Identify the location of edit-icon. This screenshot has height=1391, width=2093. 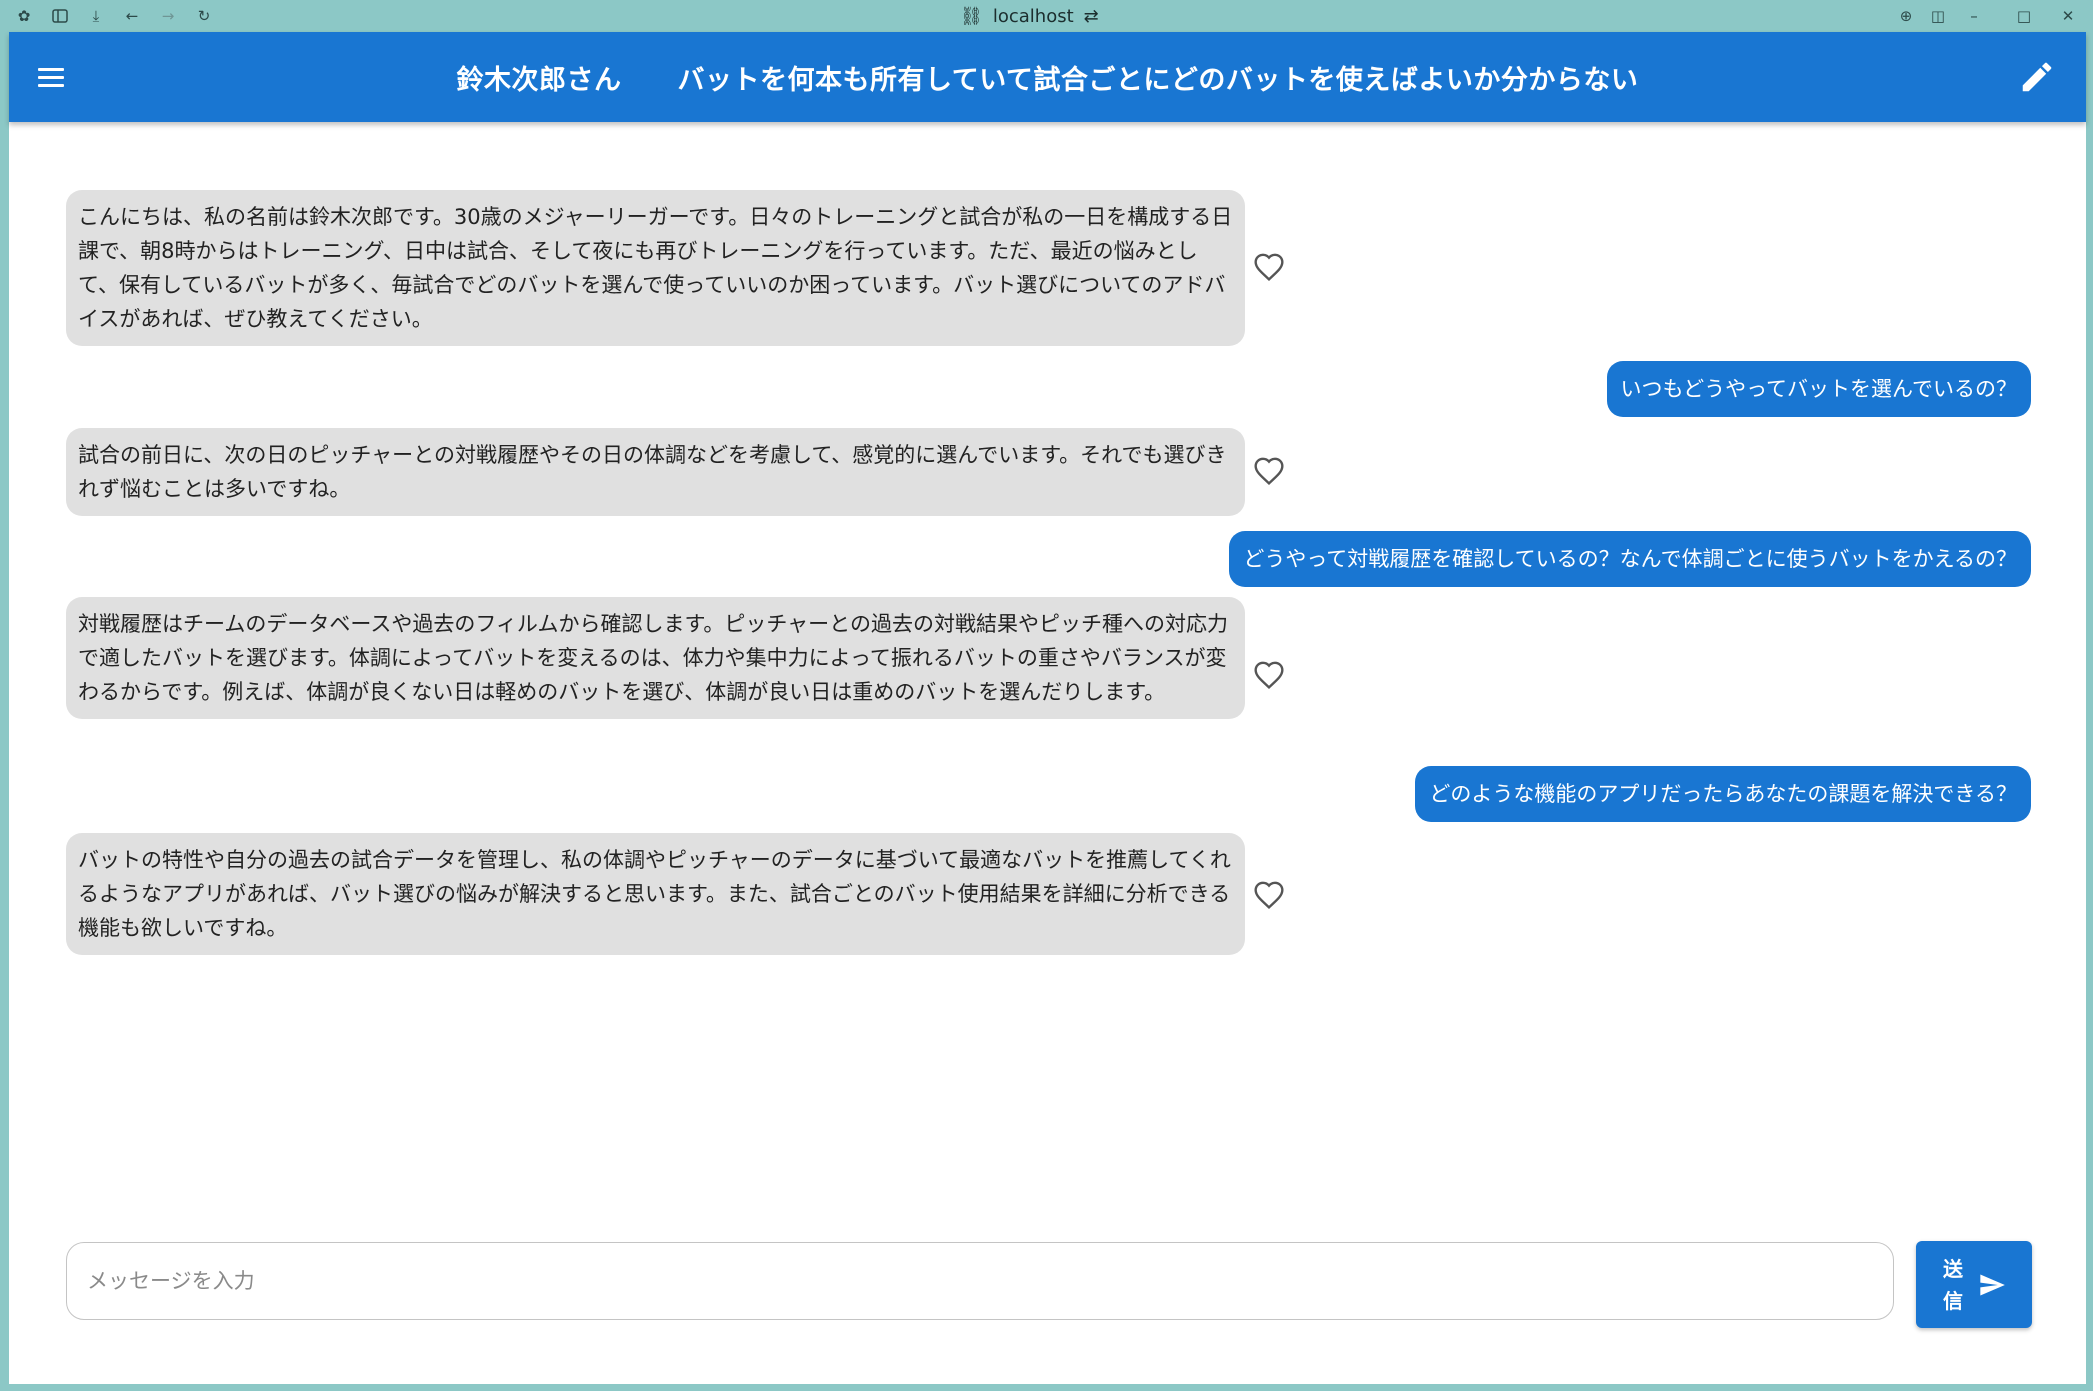
(2037, 77).